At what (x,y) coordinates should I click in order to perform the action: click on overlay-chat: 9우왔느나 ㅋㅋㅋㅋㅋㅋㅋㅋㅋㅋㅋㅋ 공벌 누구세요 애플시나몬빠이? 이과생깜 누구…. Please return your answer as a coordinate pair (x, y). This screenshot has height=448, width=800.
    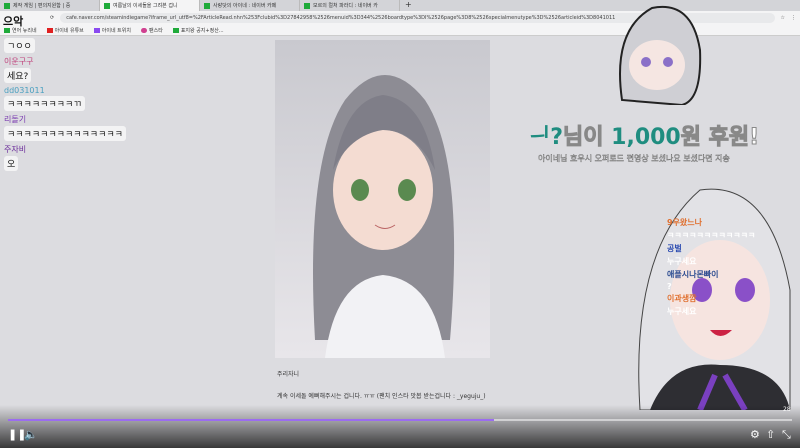
    Looking at the image, I should click on (711, 268).